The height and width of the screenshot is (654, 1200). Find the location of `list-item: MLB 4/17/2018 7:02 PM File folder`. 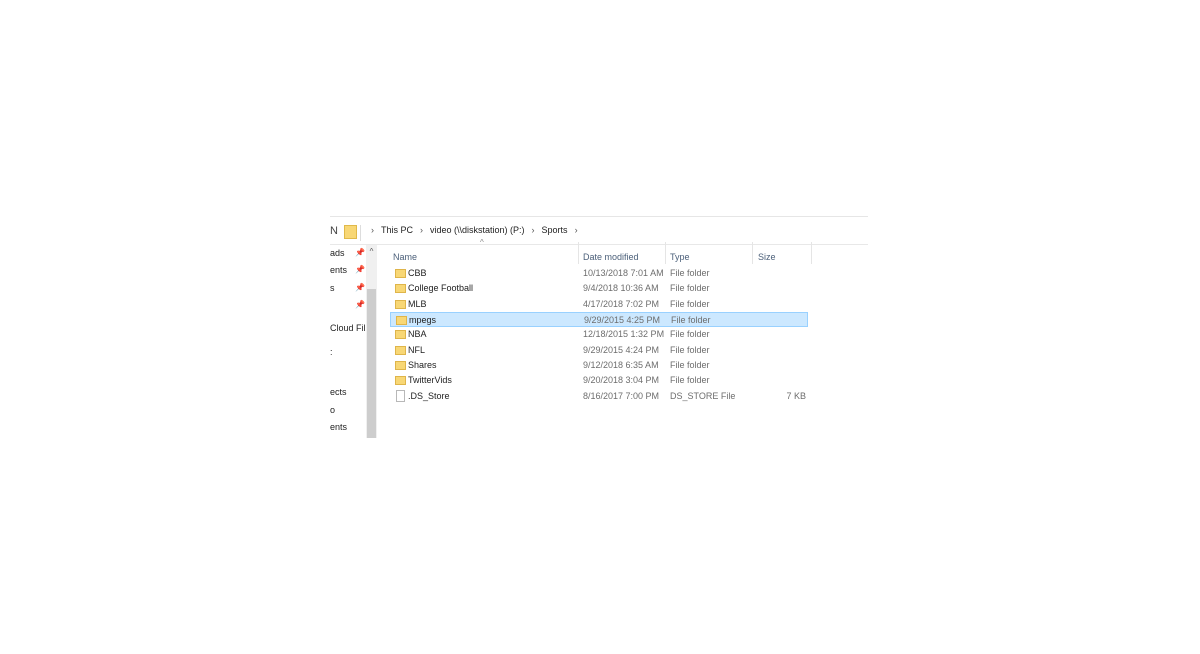

list-item: MLB 4/17/2018 7:02 PM File folder is located at coordinates (599, 304).